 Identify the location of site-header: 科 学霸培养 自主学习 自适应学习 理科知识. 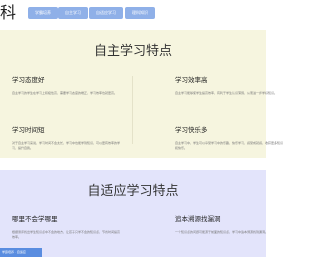
(133, 15).